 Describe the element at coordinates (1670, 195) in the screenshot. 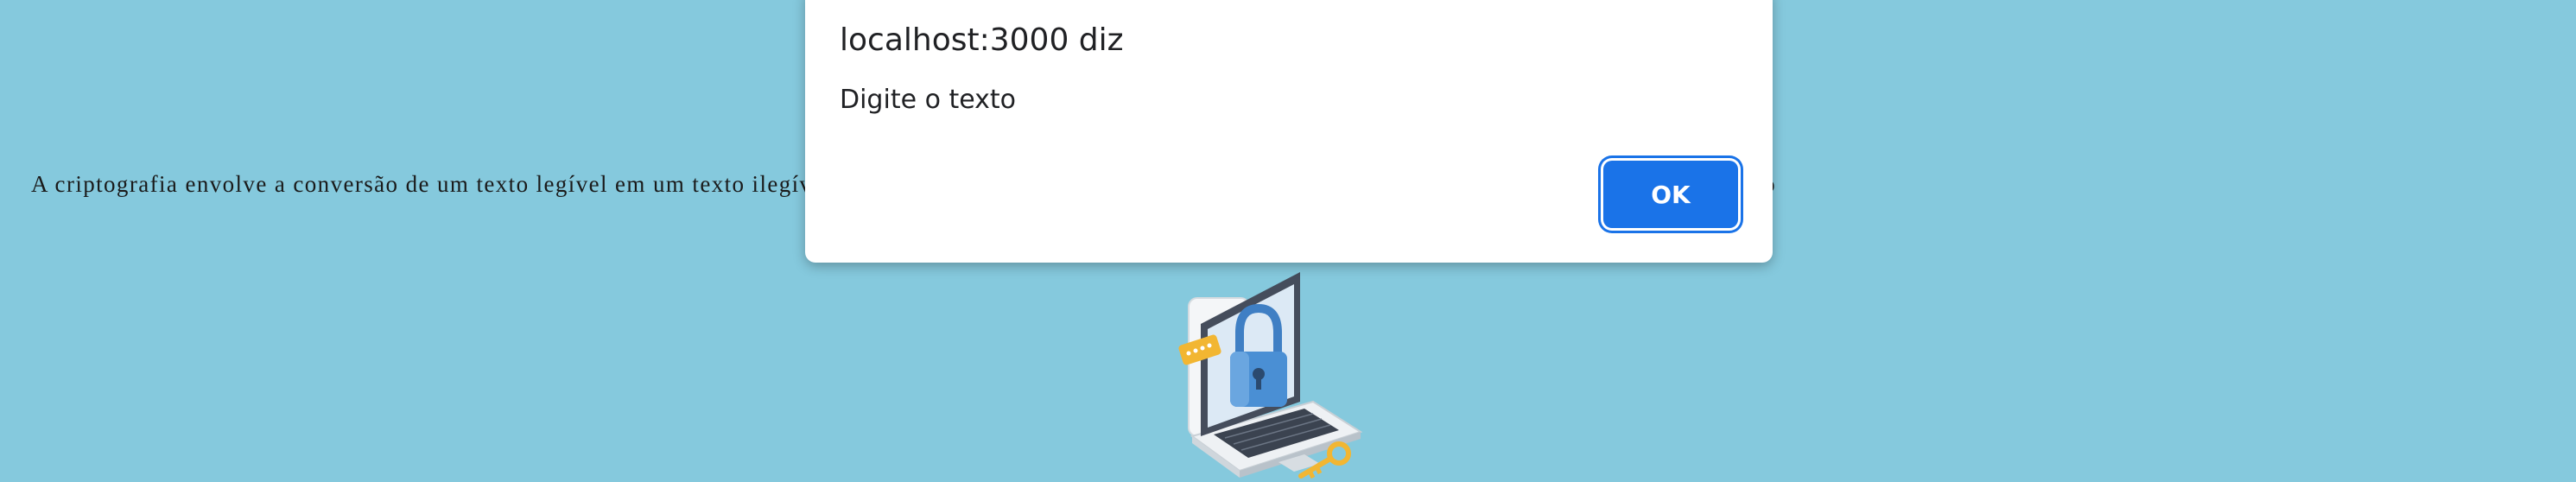

I see `ok-button: OK` at that location.